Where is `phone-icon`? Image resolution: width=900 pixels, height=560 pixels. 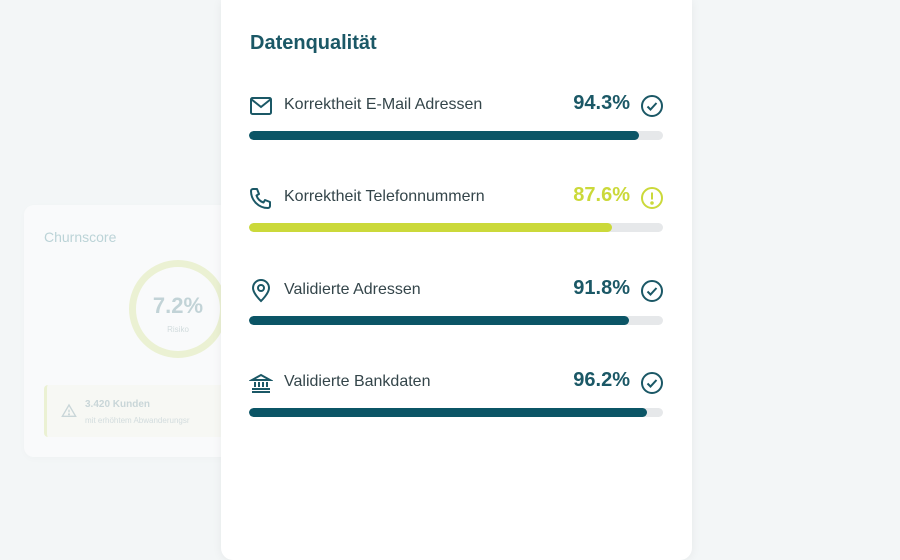 phone-icon is located at coordinates (260, 198).